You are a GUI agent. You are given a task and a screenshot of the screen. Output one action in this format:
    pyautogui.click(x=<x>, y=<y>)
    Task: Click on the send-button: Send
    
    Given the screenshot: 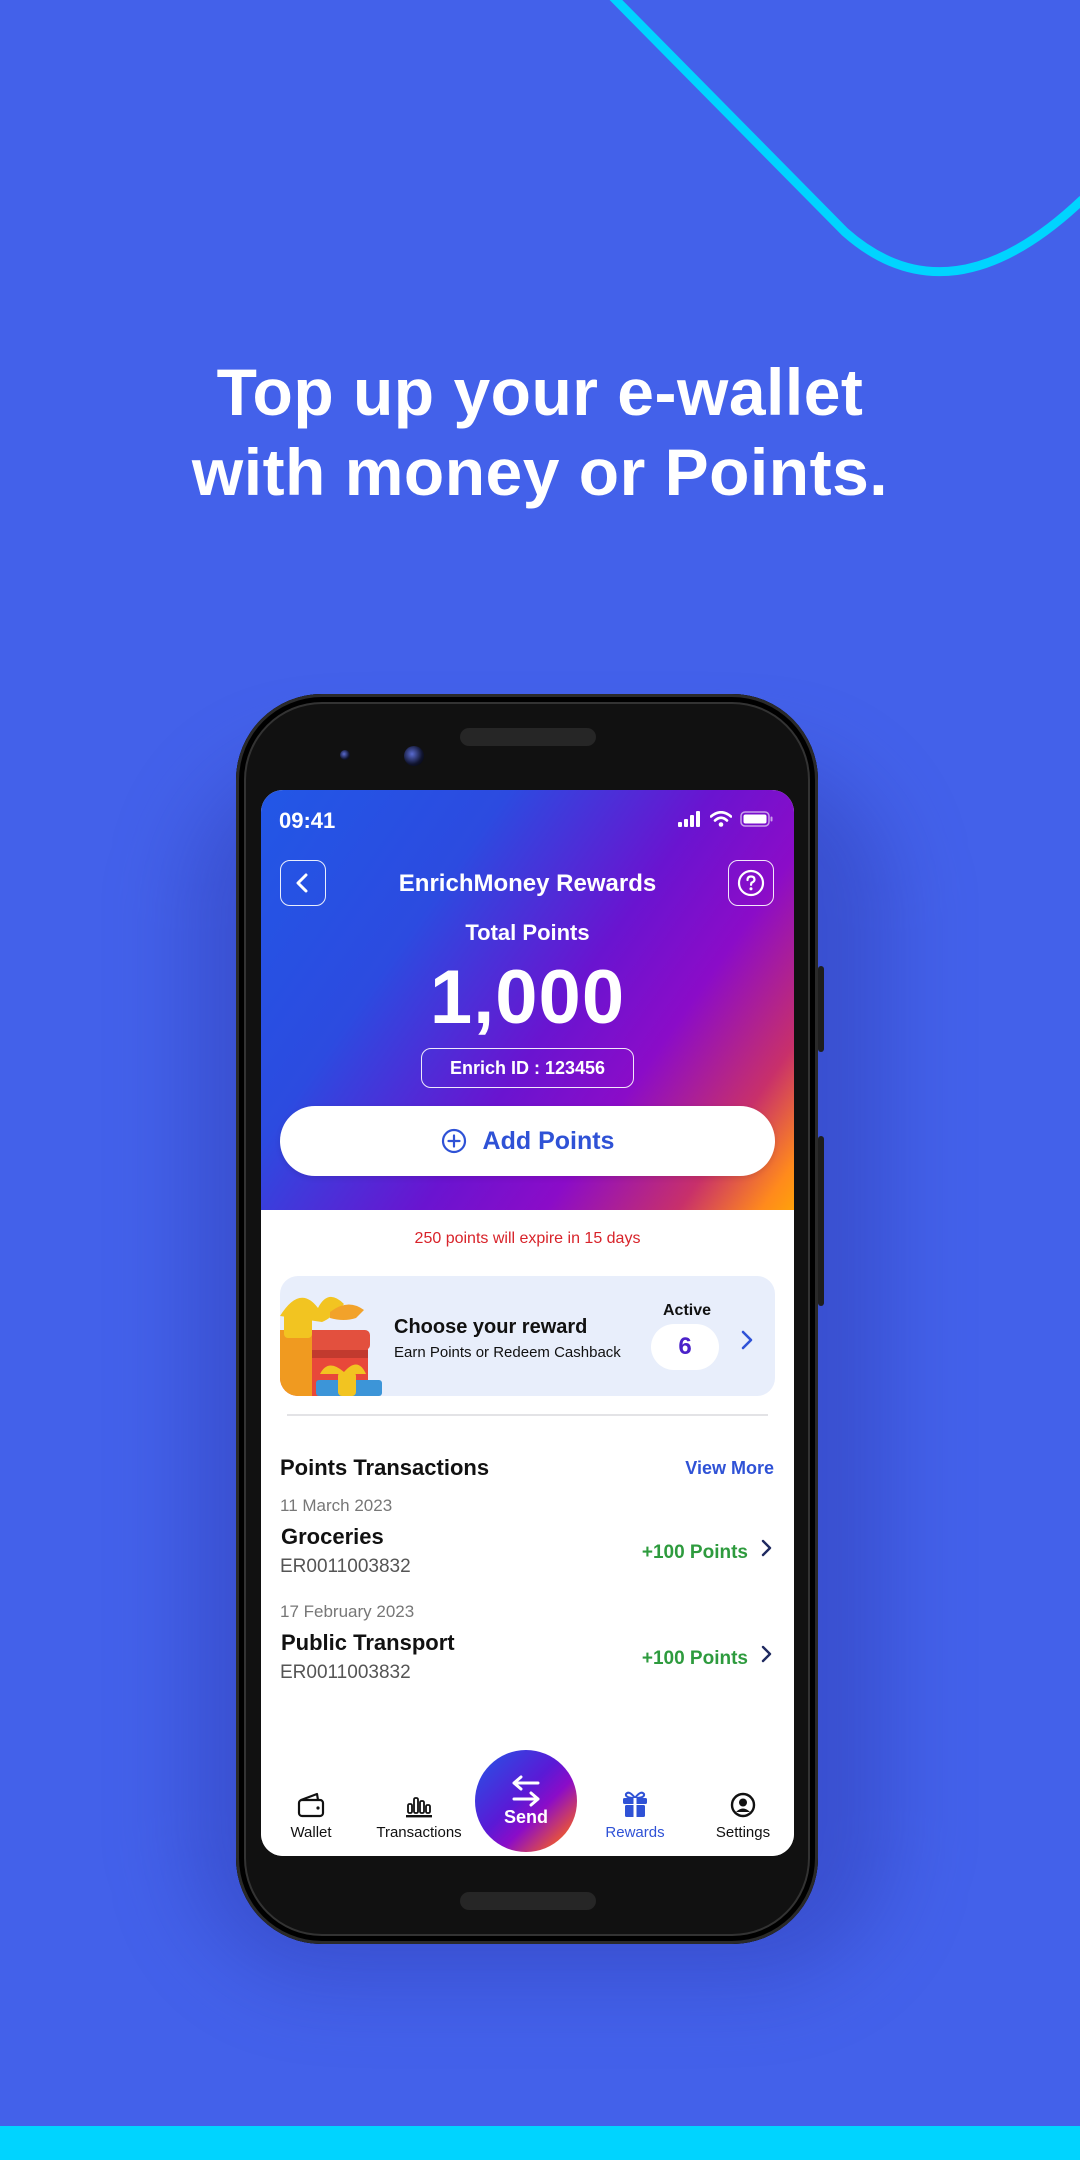 What is the action you would take?
    pyautogui.click(x=526, y=1801)
    